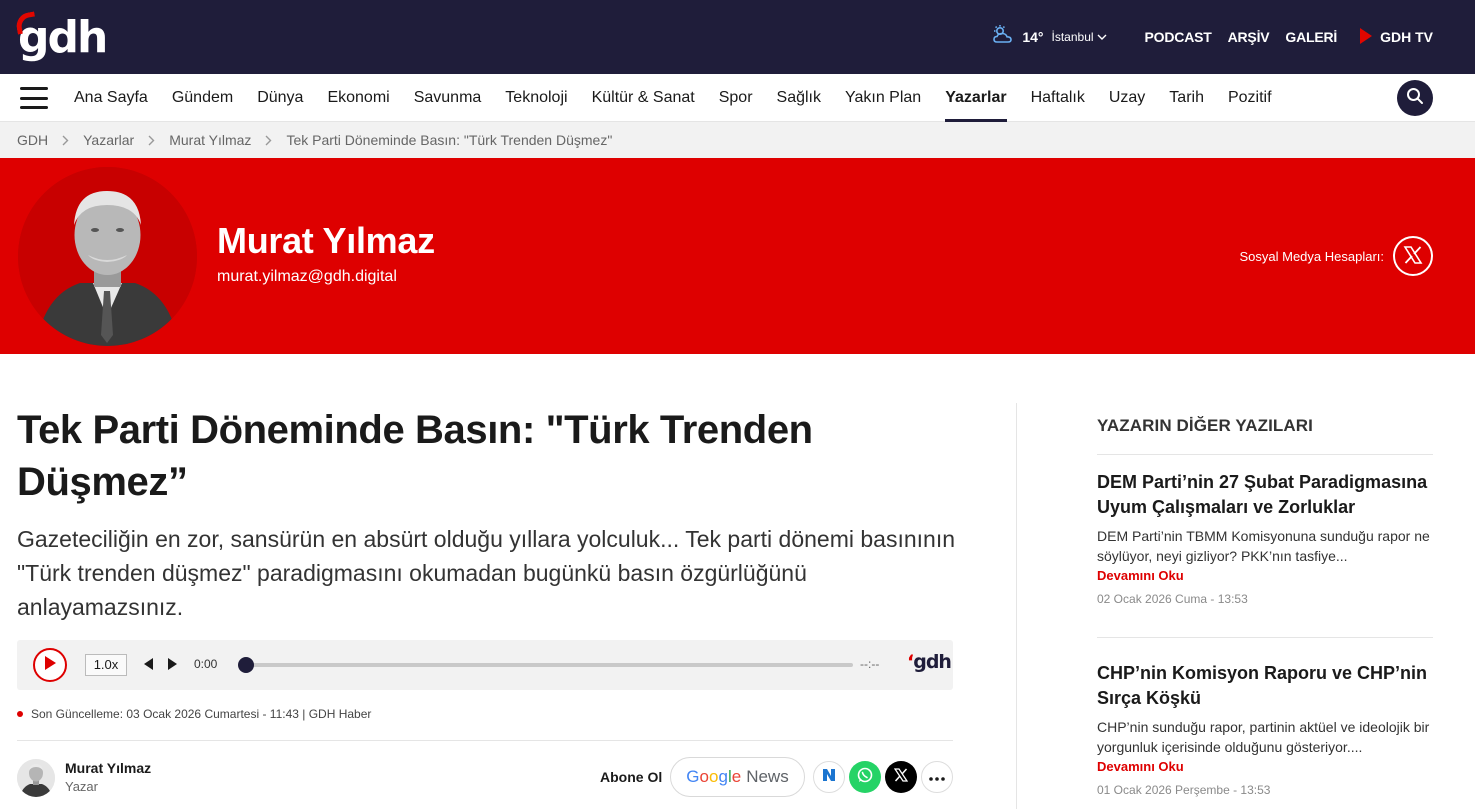  I want to click on google-news-label: News, so click(767, 776).